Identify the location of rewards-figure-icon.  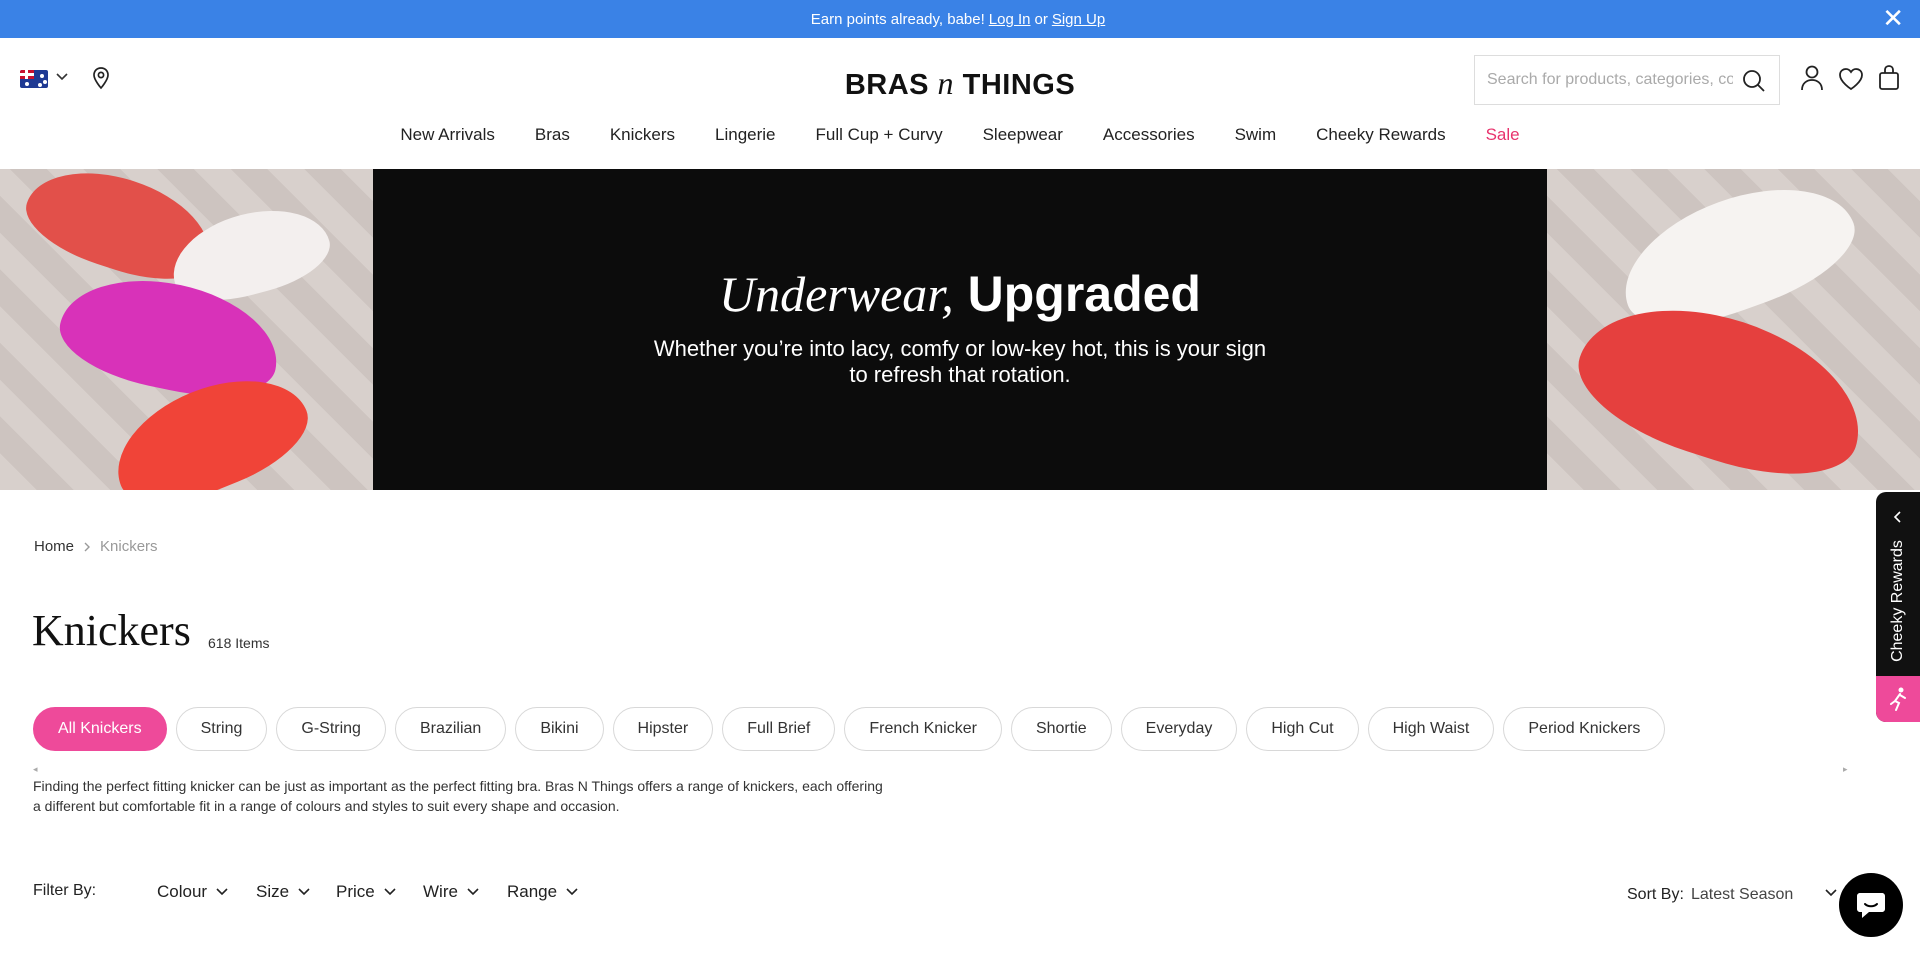
(1898, 699).